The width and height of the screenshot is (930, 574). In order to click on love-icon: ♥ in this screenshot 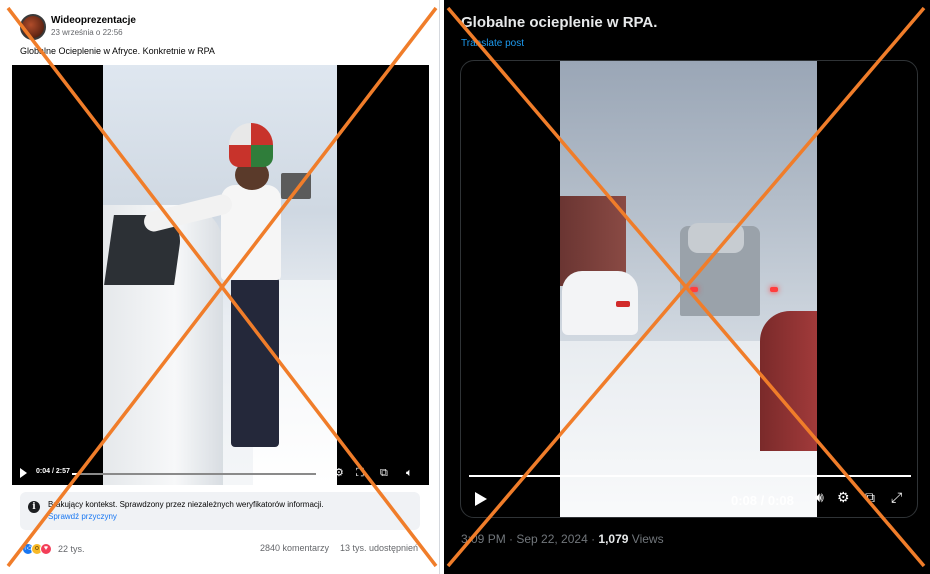, I will do `click(46, 549)`.